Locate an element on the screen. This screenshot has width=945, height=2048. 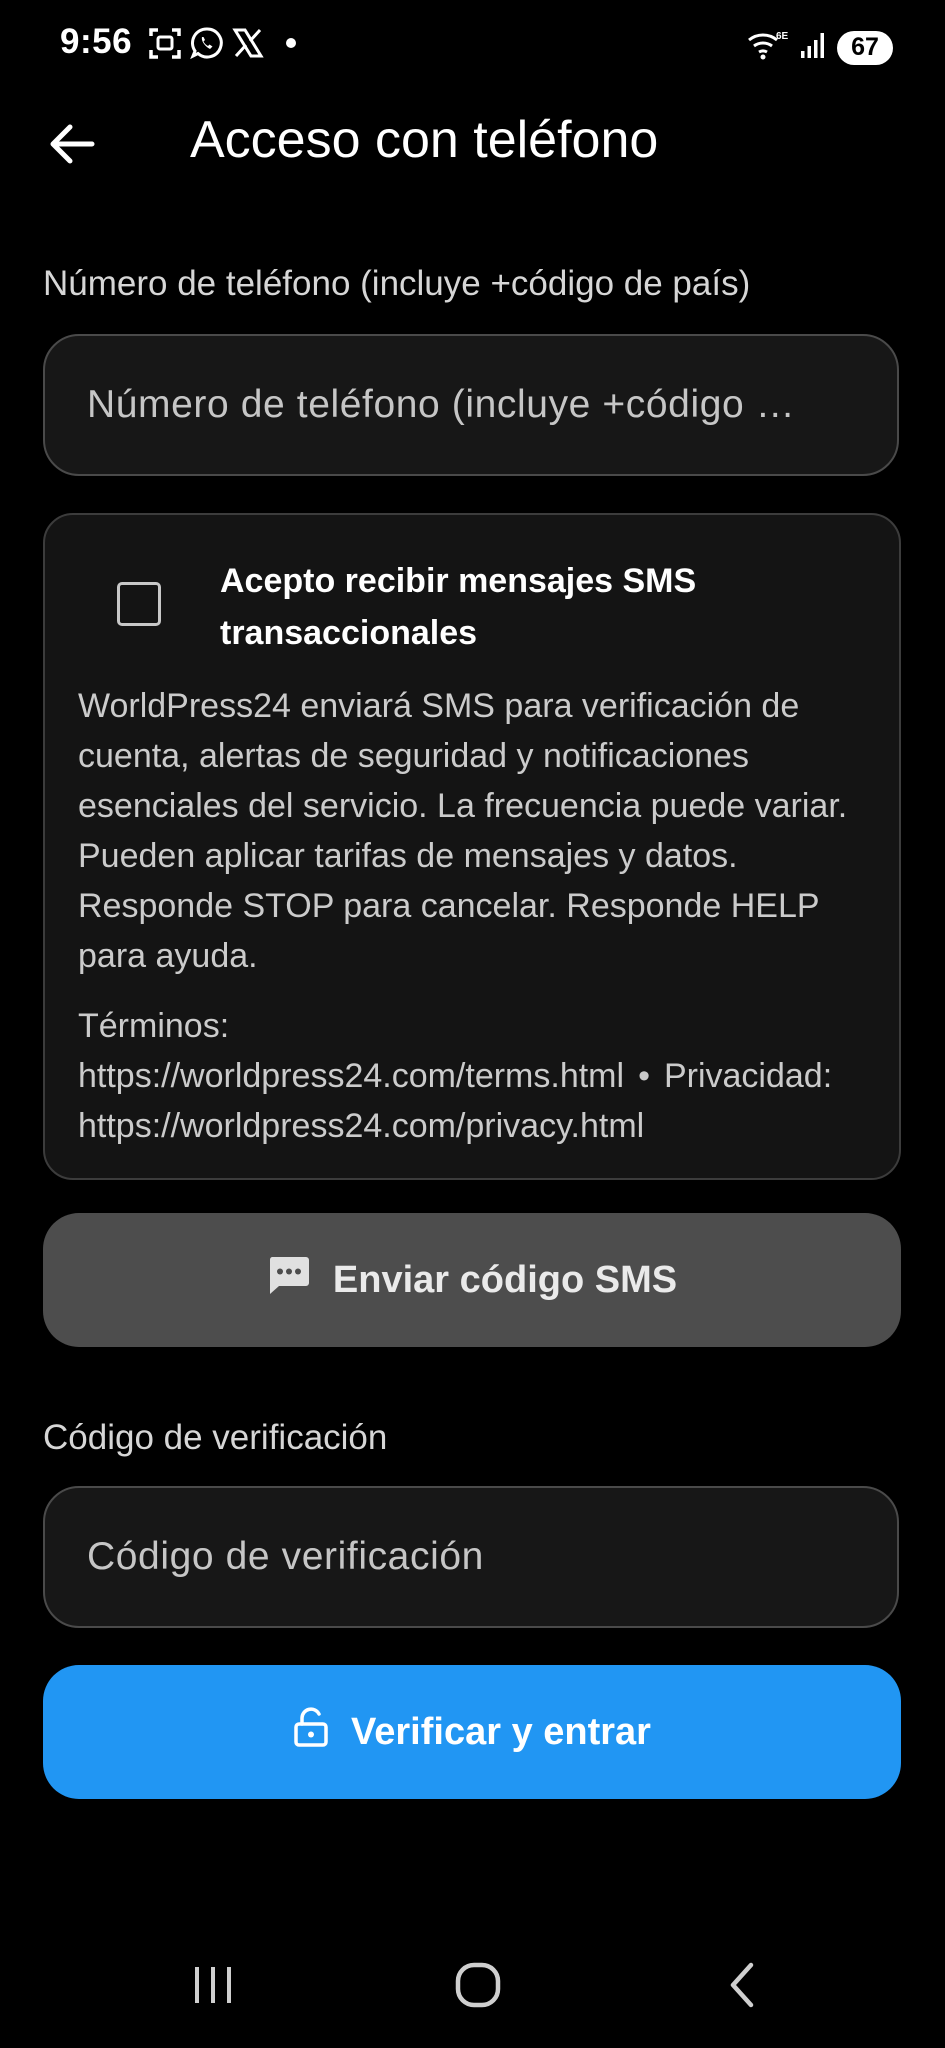
status-system-icons: 6E 67 is located at coordinates (820, 47).